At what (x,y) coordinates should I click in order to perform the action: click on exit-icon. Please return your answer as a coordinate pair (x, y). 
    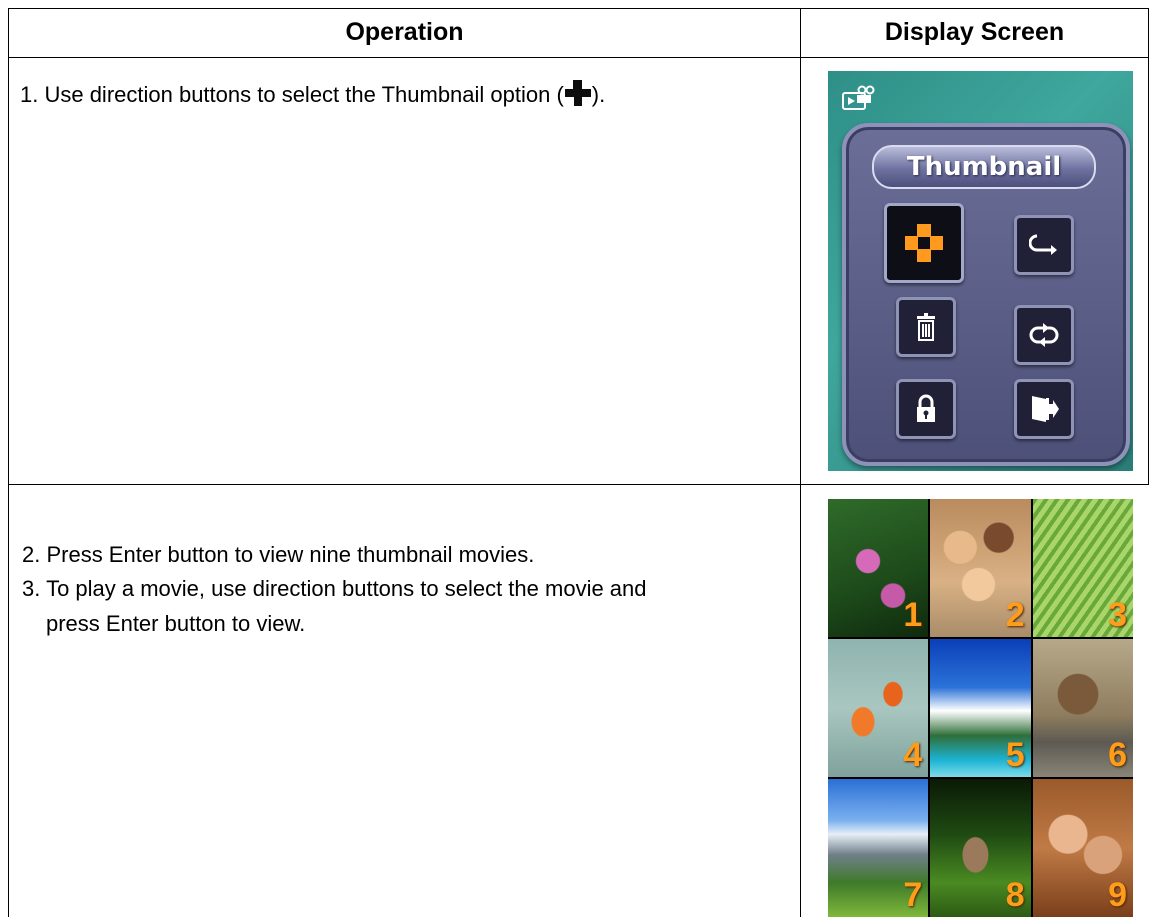
    Looking at the image, I should click on (1045, 409).